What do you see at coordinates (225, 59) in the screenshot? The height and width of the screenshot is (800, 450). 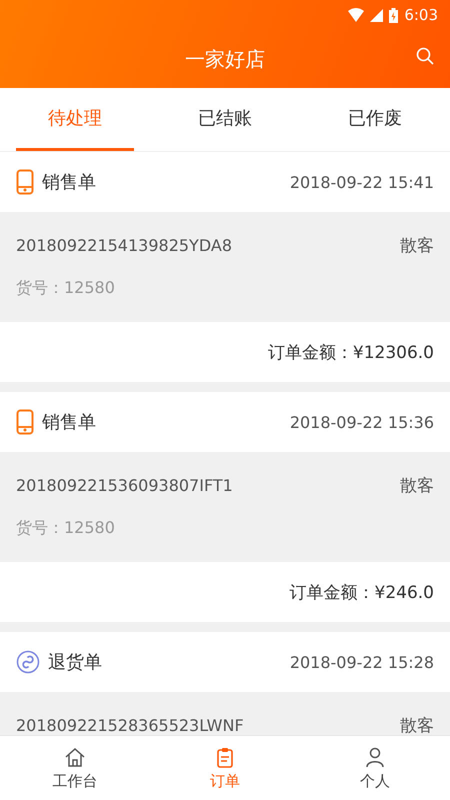 I see `app-title: 一家好店` at bounding box center [225, 59].